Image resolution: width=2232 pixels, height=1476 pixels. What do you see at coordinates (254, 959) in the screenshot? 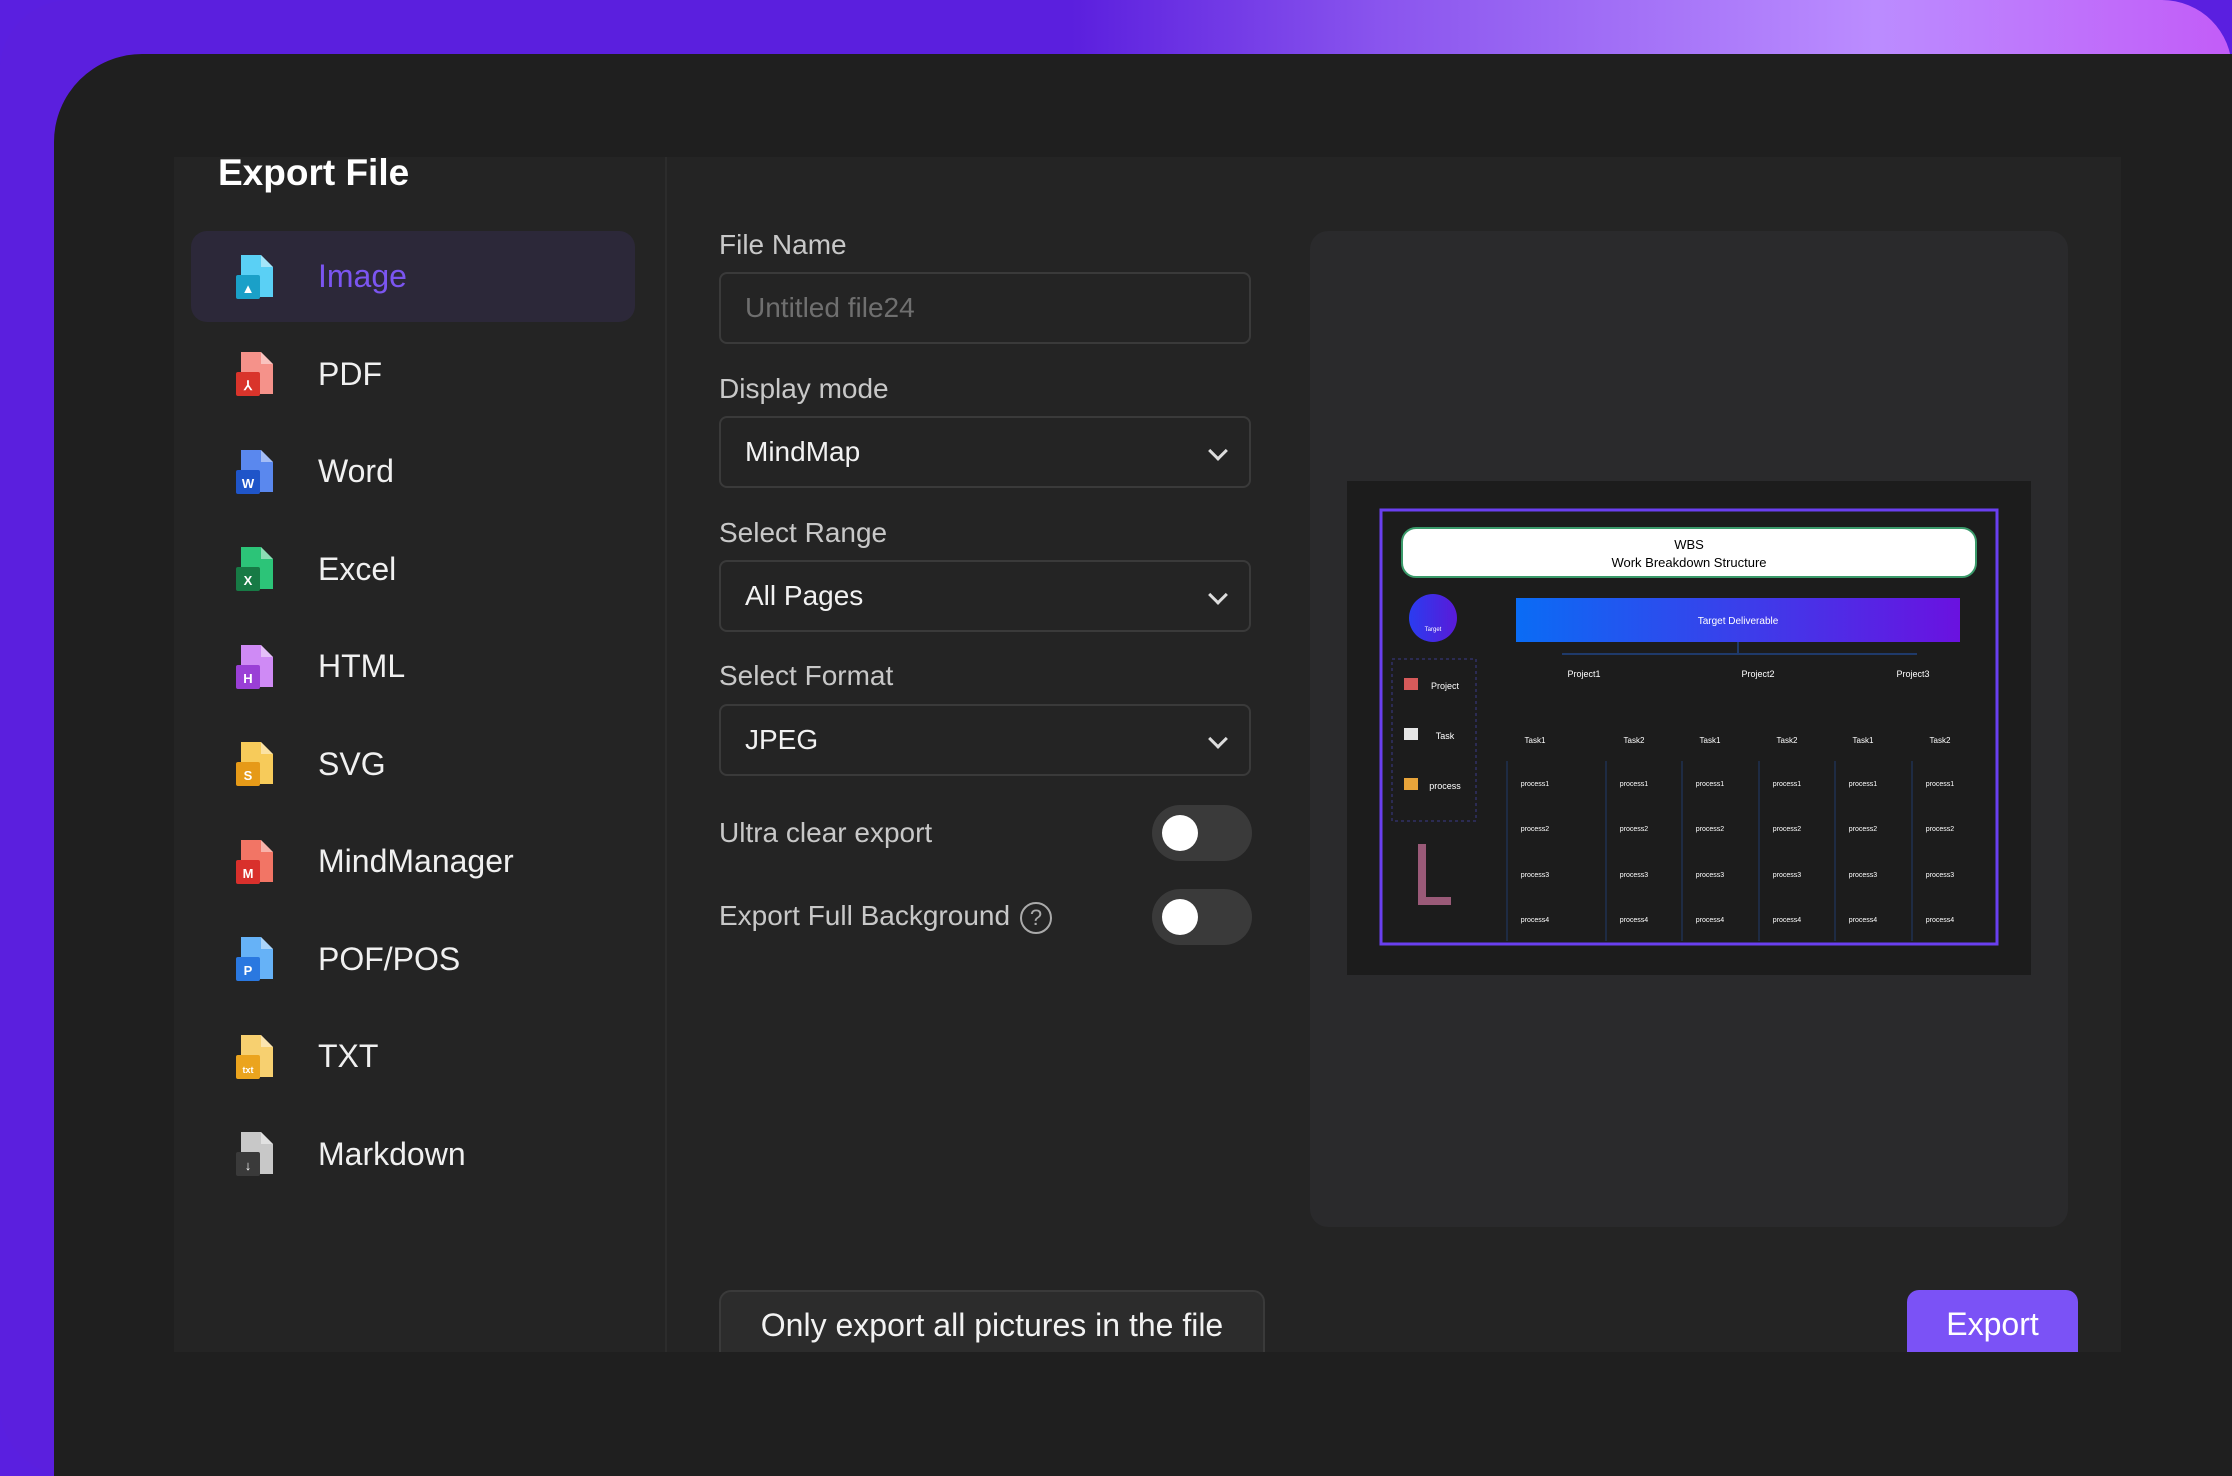
I see `pof-file-icon: P` at bounding box center [254, 959].